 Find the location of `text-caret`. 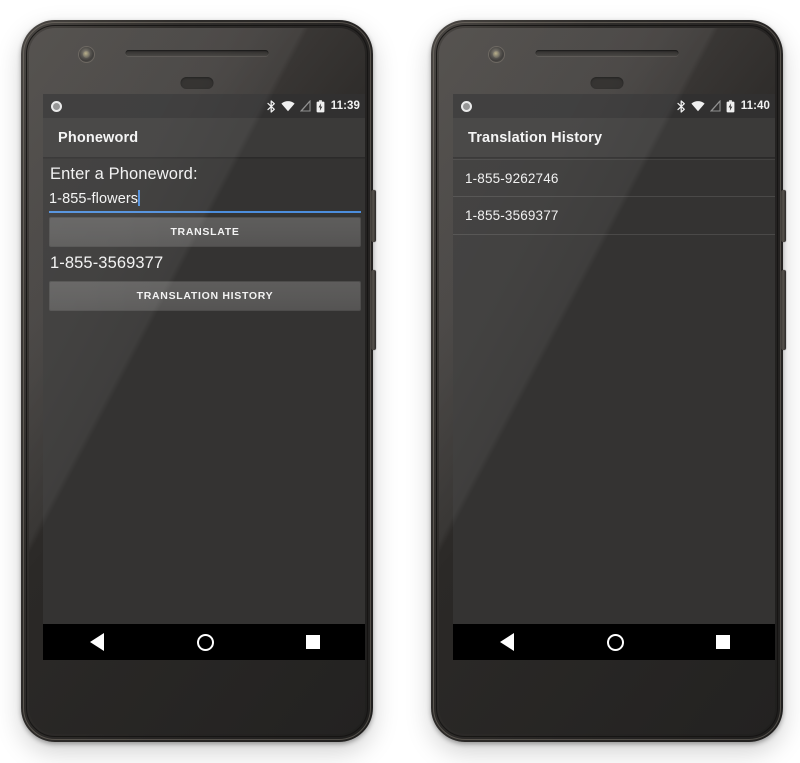

text-caret is located at coordinates (139, 198).